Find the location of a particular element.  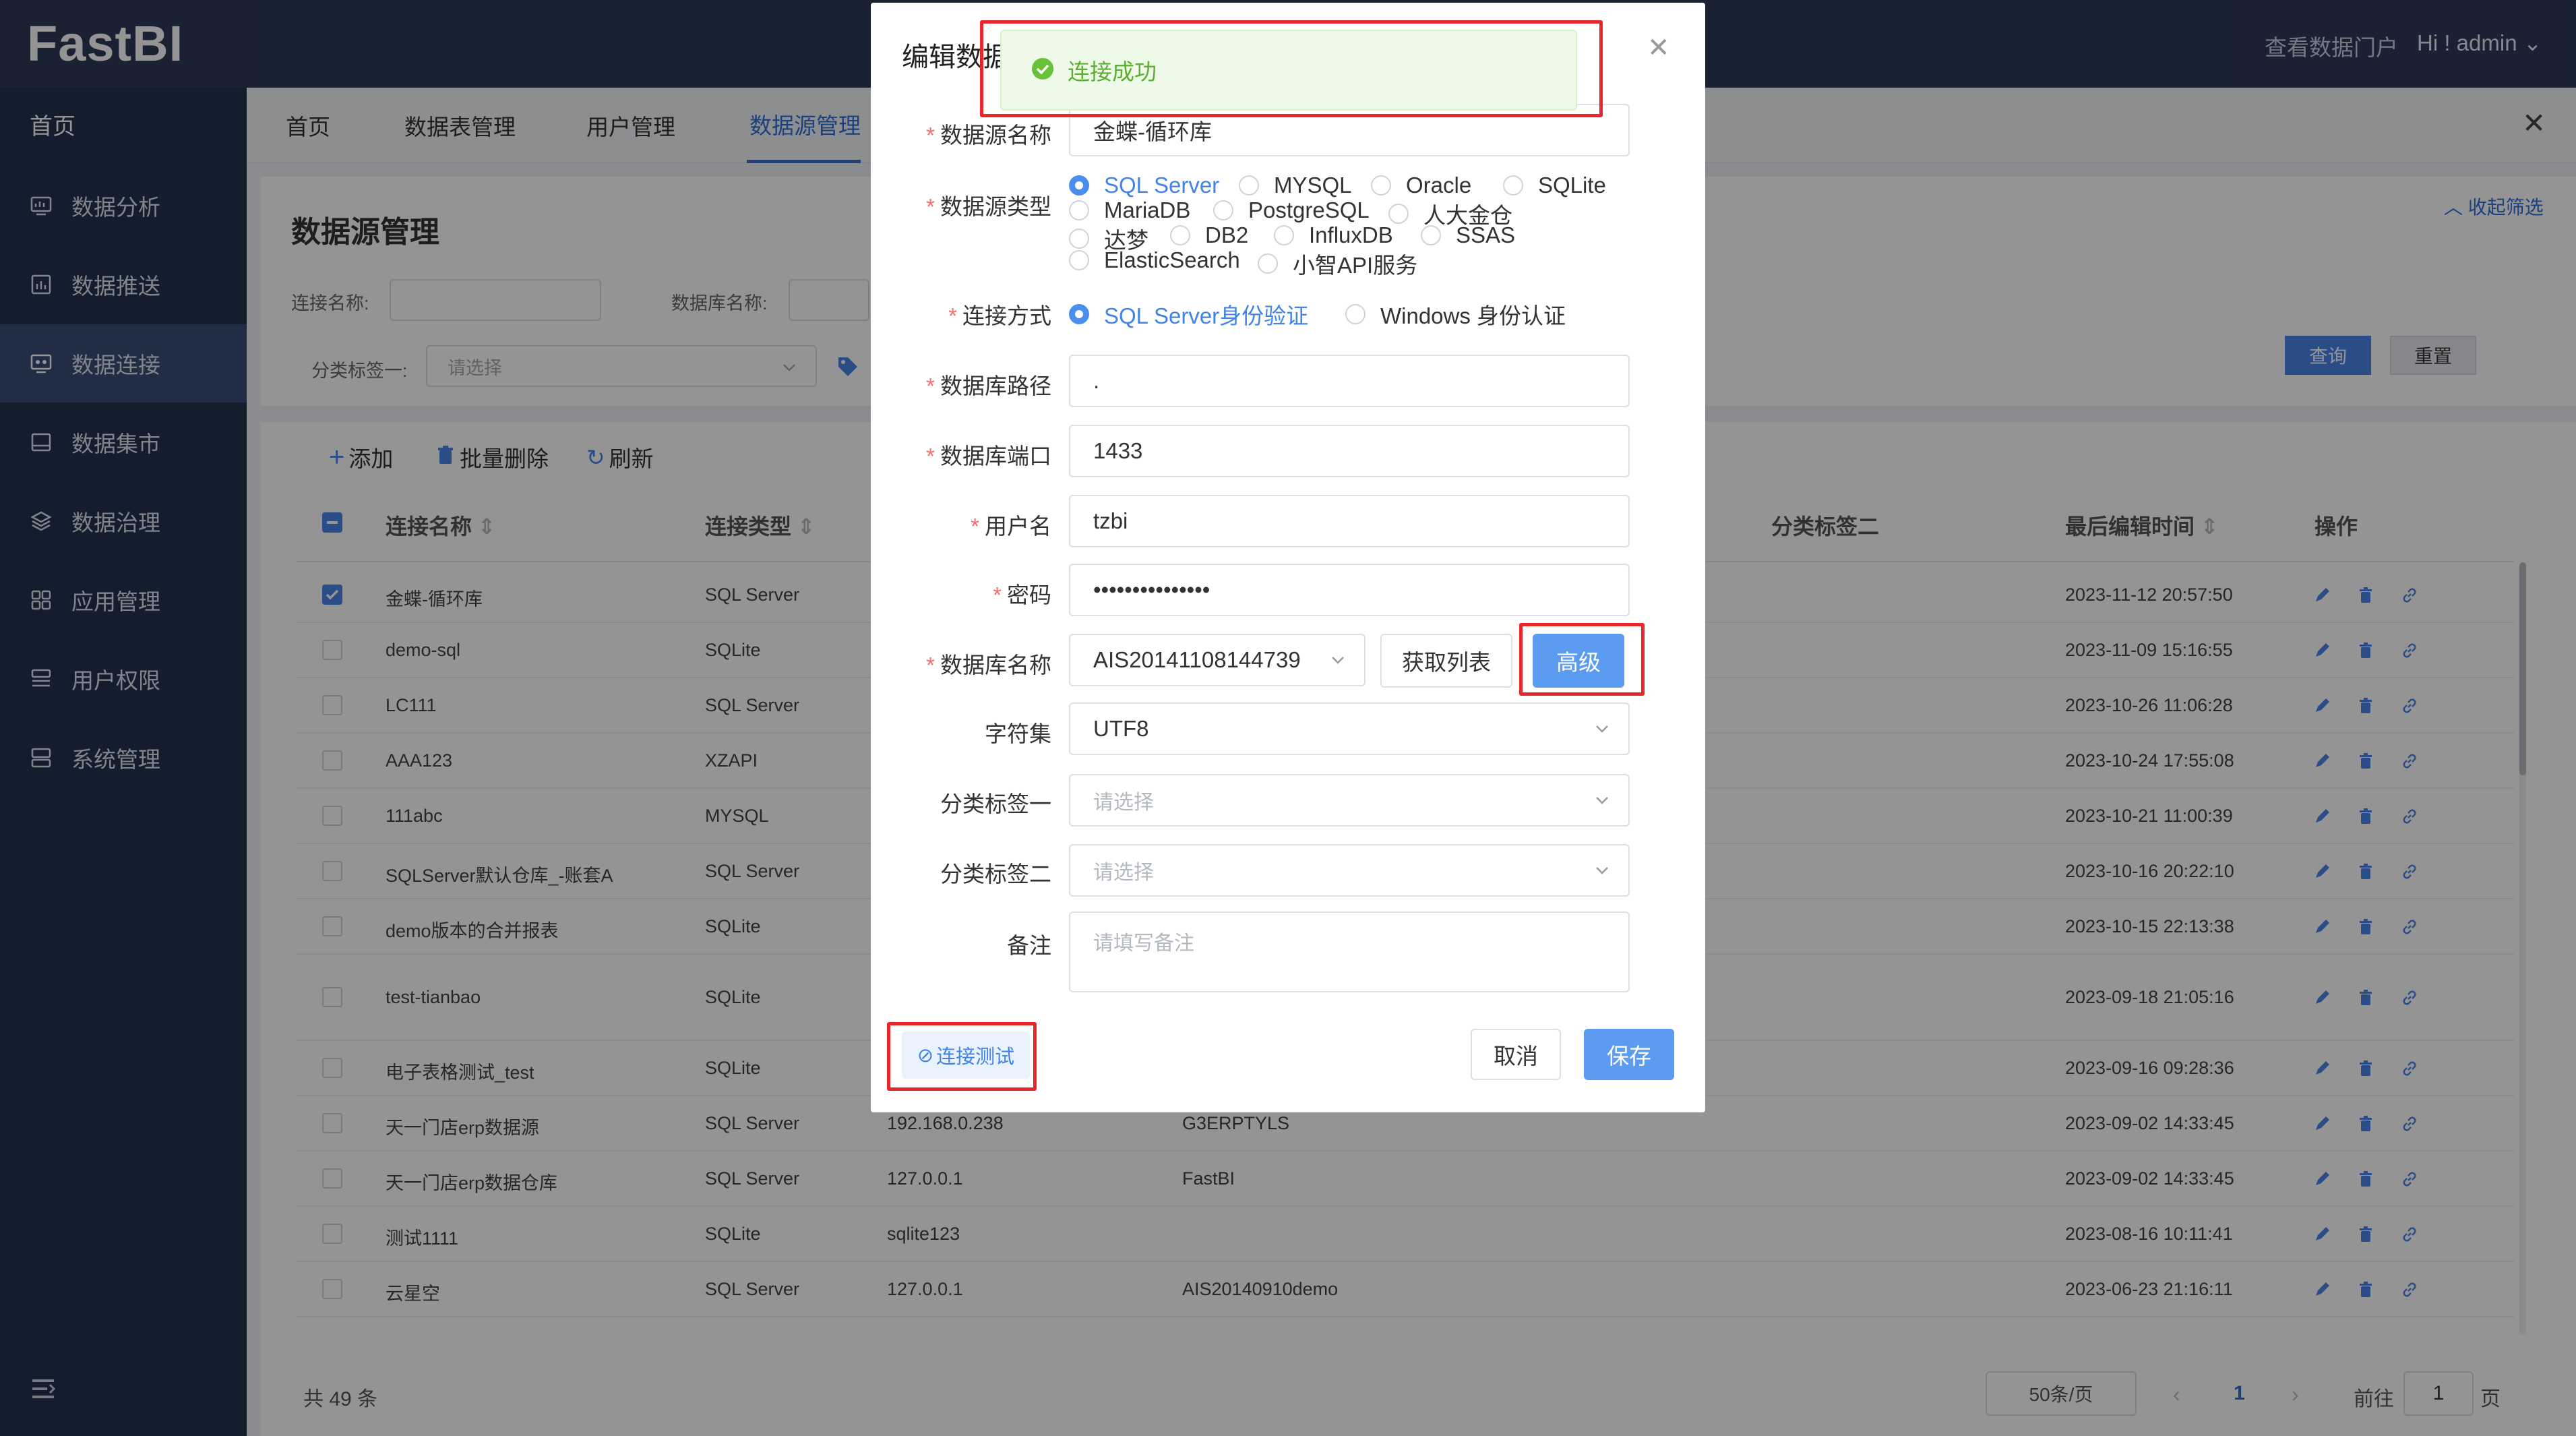

ds-type-option-label: PostgreSQL is located at coordinates (1309, 210).